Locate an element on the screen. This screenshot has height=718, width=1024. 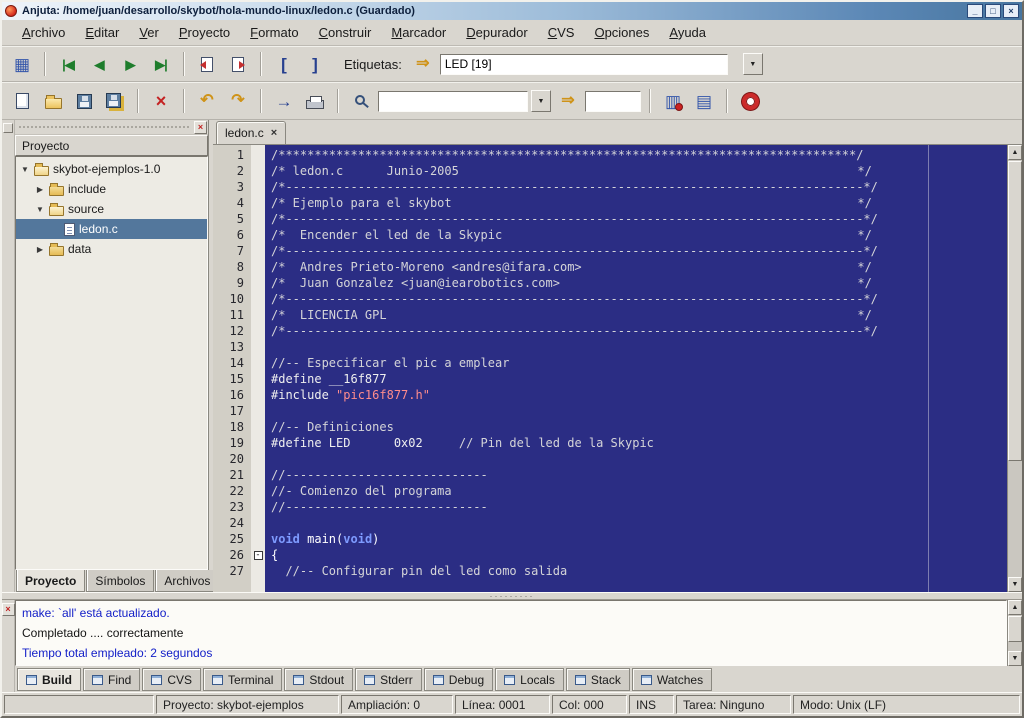
tags-combo-input is located at coordinates (583, 64).